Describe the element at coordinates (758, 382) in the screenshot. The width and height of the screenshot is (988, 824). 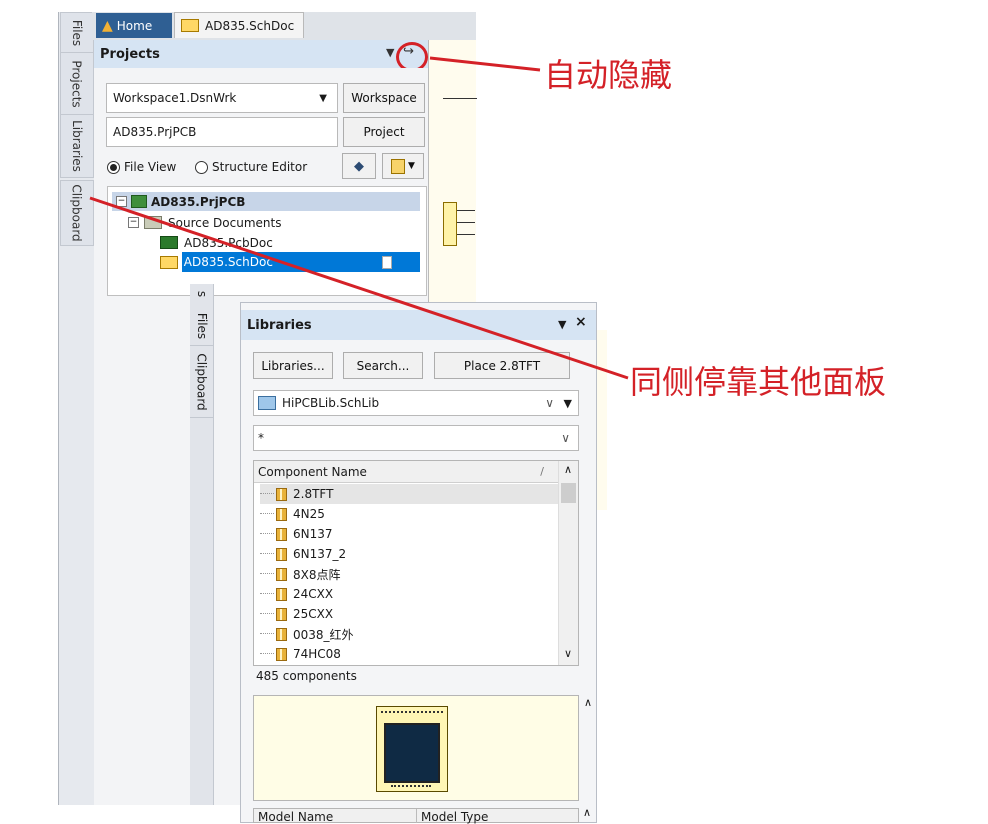
I see `annotation-dock-same-side: 同侧停靠其他面板` at that location.